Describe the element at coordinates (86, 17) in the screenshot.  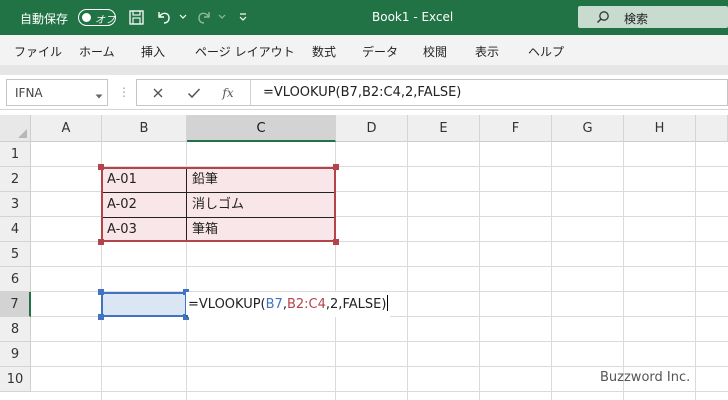
I see `toggle-knob` at that location.